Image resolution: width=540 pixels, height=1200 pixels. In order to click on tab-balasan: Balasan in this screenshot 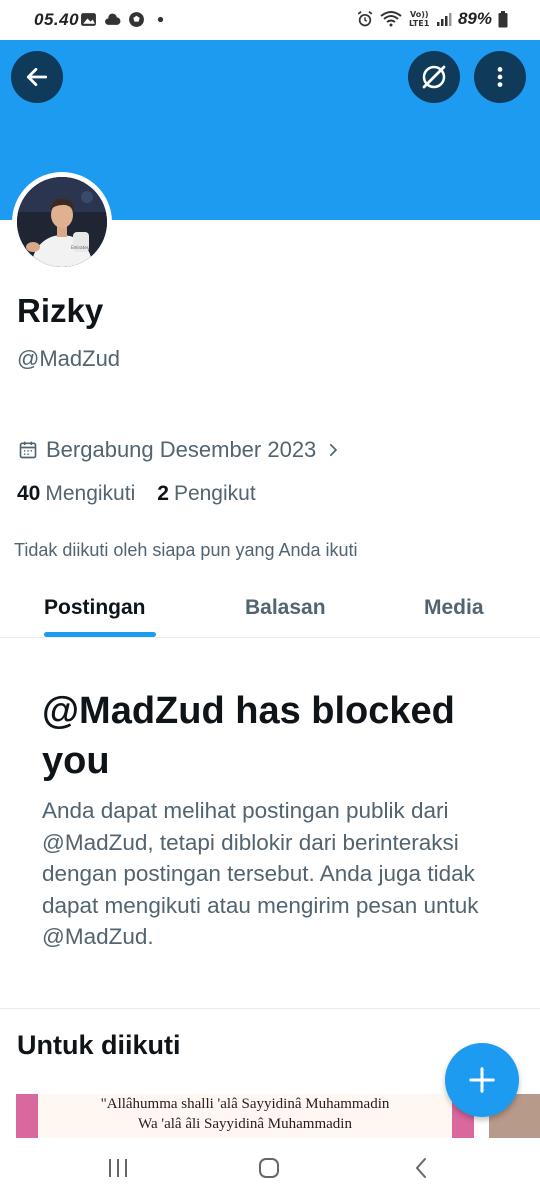, I will do `click(285, 608)`.